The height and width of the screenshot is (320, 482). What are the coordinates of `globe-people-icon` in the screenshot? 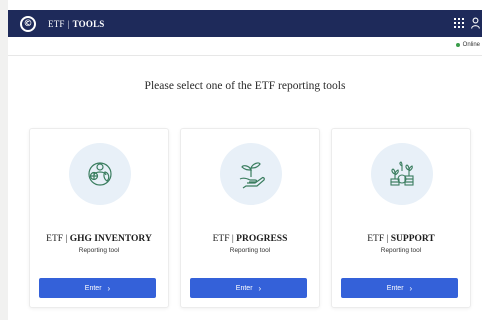 It's located at (100, 174).